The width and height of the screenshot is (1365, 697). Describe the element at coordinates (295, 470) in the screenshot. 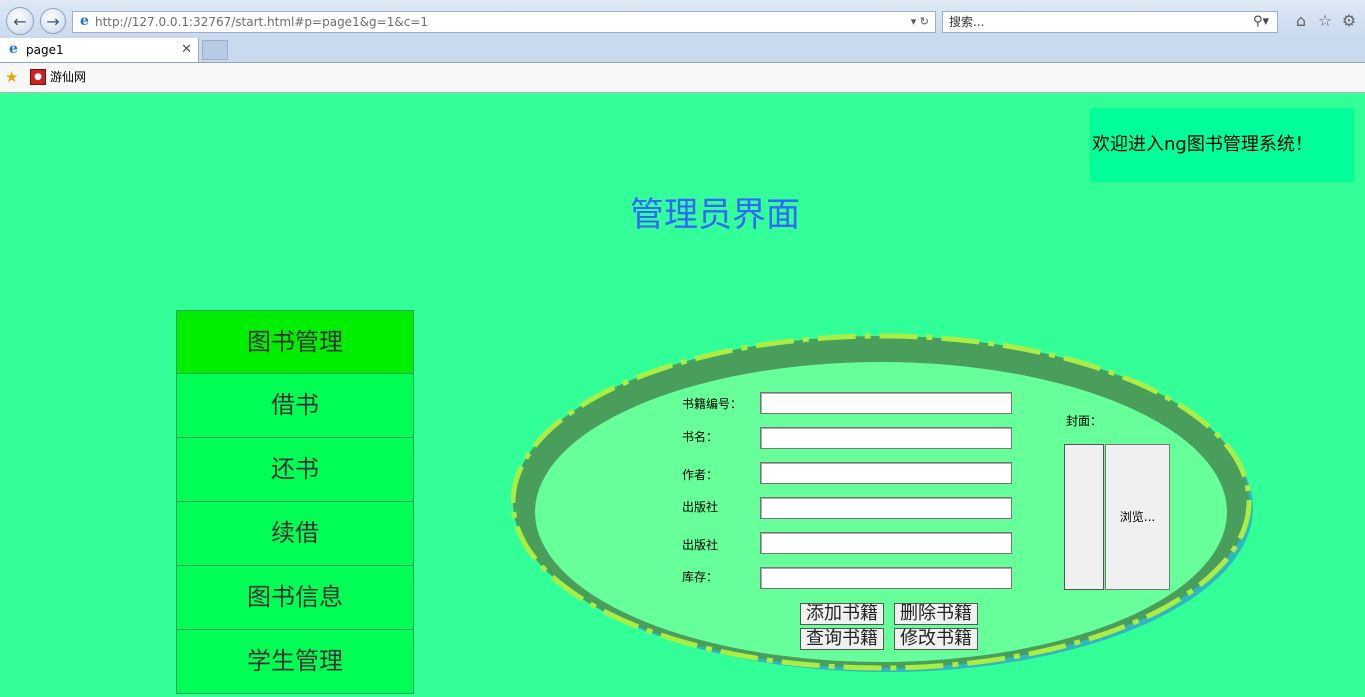

I see `sidebar-item-return: 还书` at that location.